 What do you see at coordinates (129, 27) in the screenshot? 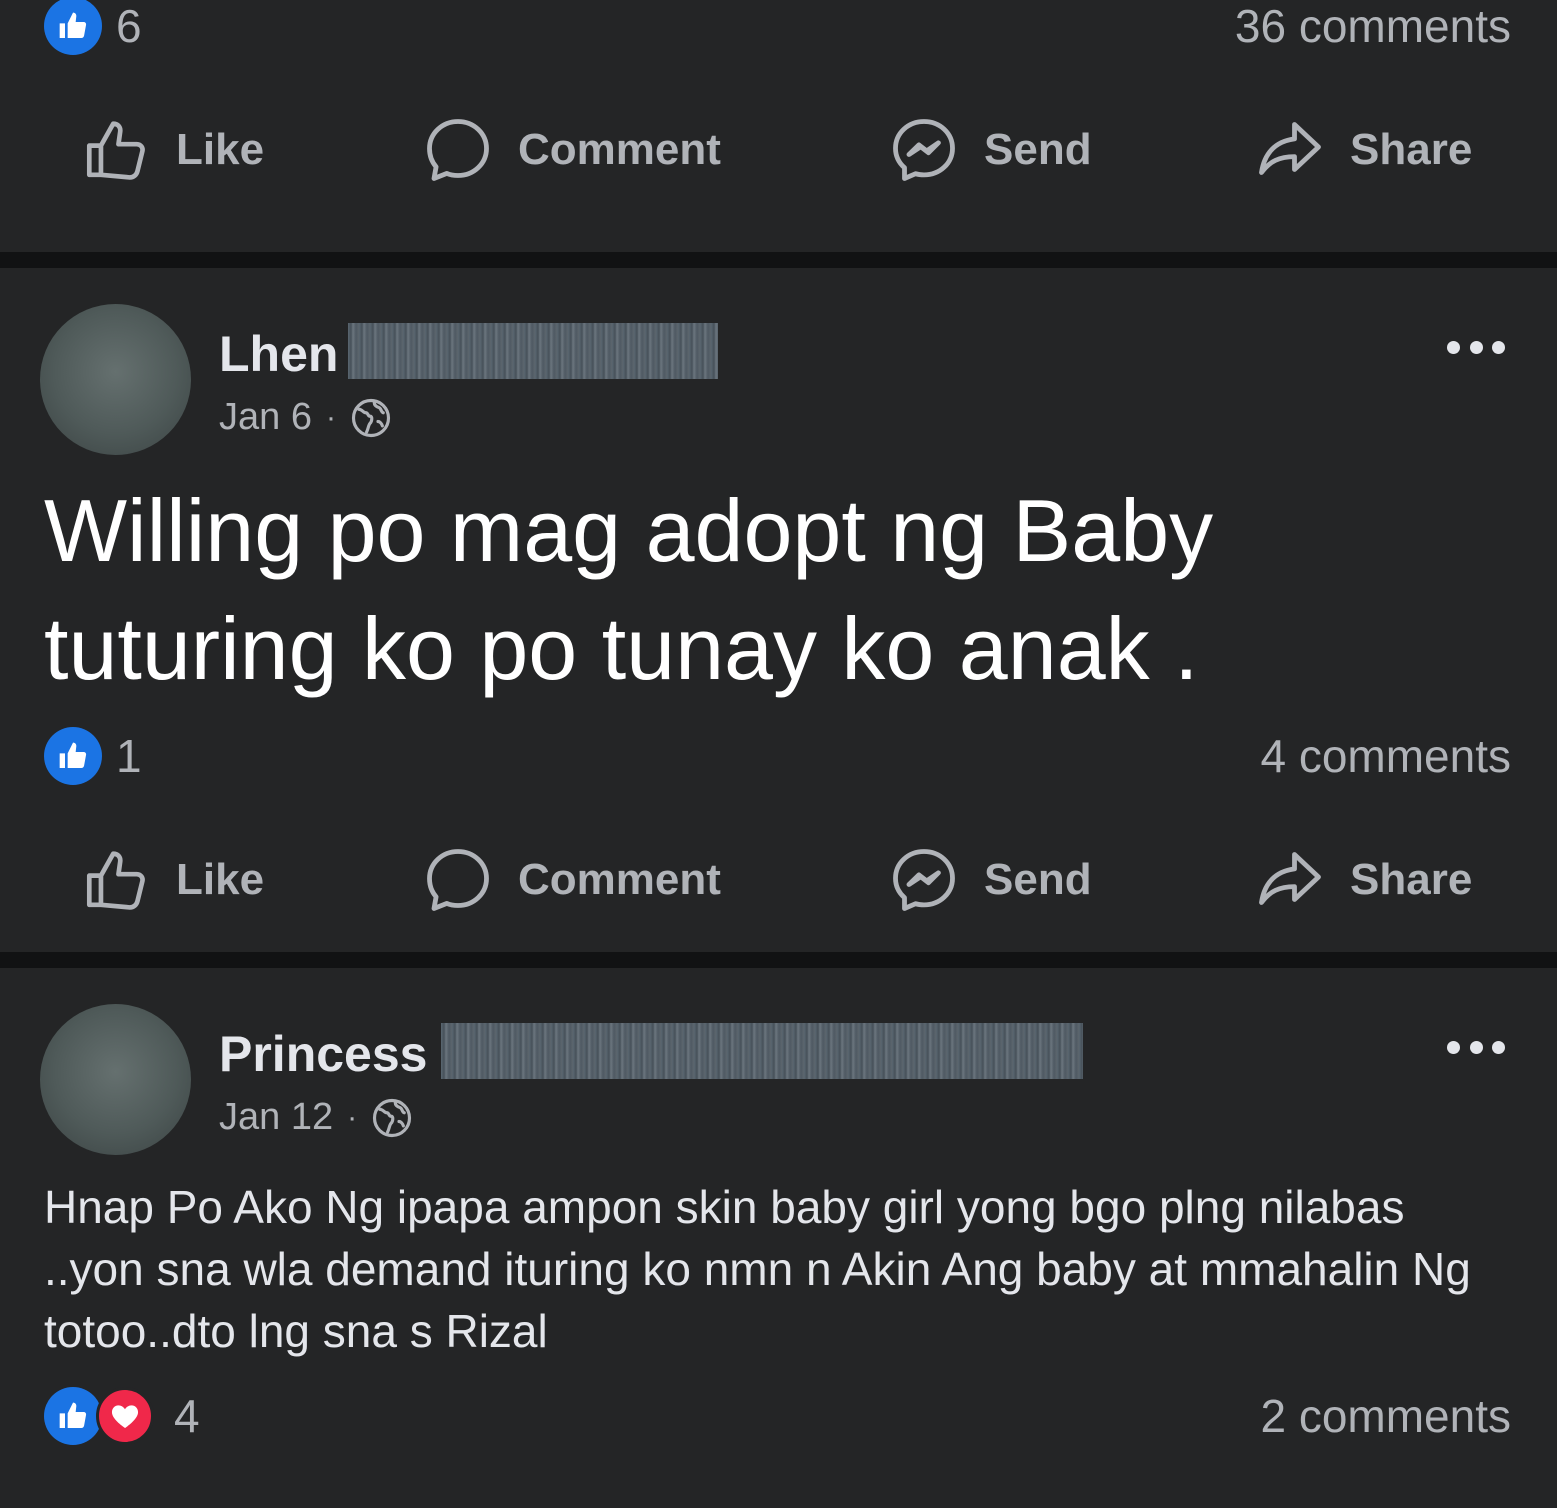
I see `reaction-count: 6` at bounding box center [129, 27].